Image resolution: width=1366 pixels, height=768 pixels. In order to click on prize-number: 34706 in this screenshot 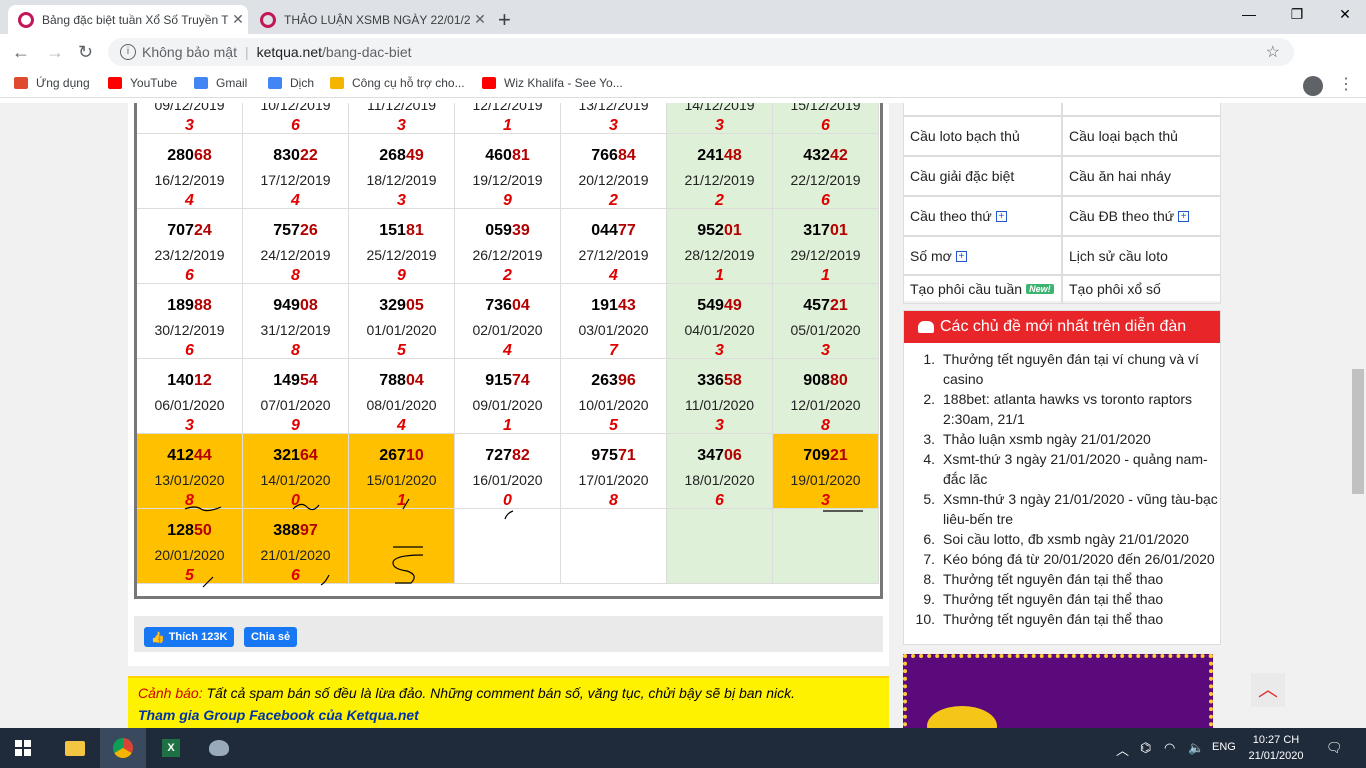, I will do `click(719, 456)`.